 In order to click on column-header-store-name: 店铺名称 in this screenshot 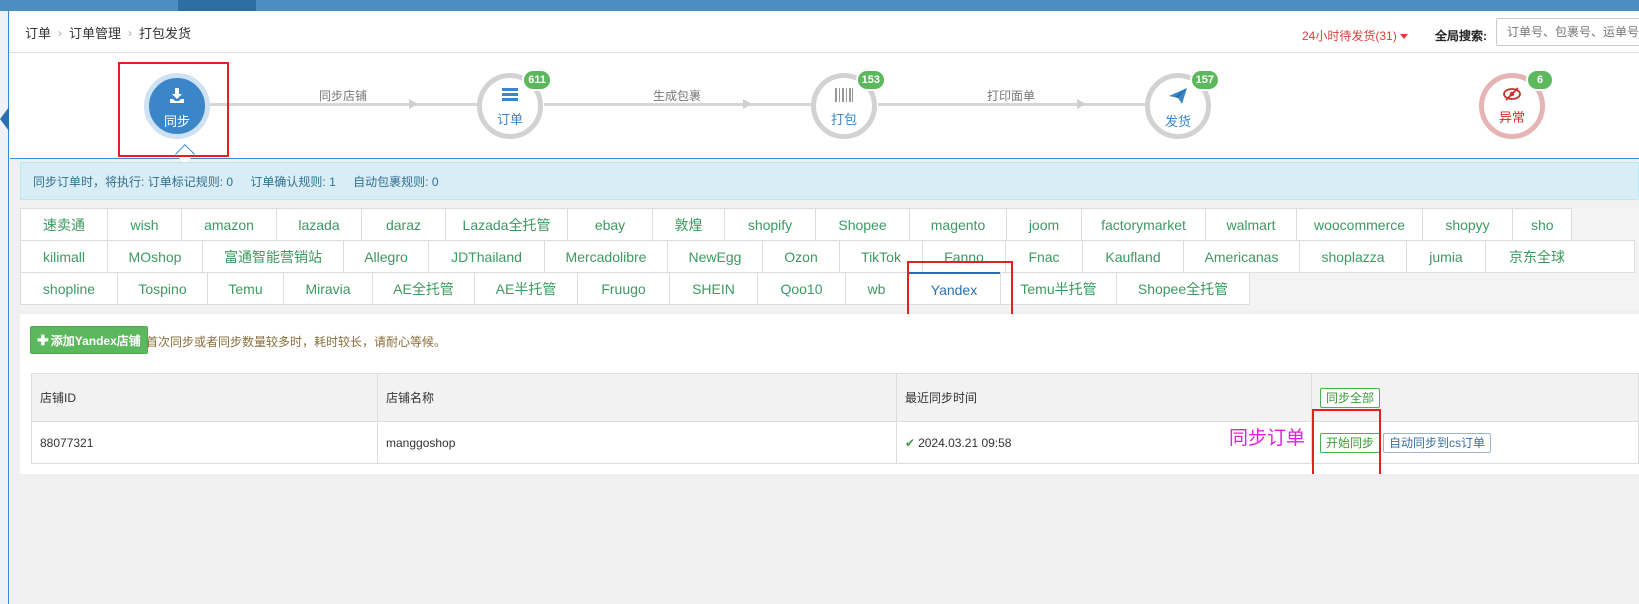, I will do `click(637, 397)`.